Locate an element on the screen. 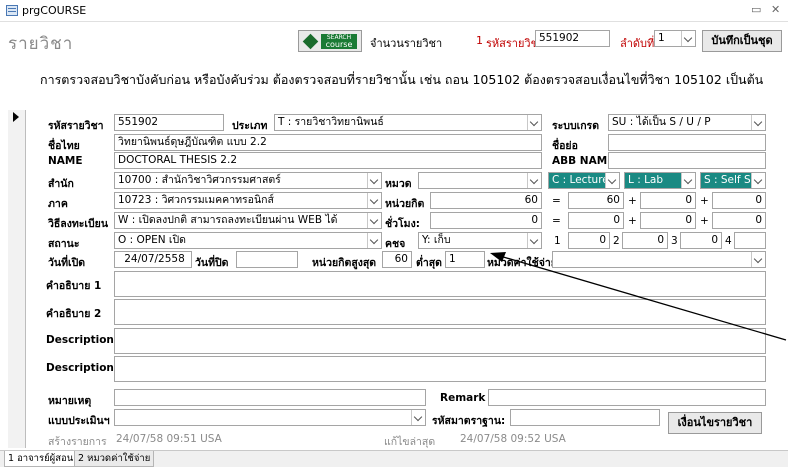  credit-lecture-field: 60 is located at coordinates (596, 200).